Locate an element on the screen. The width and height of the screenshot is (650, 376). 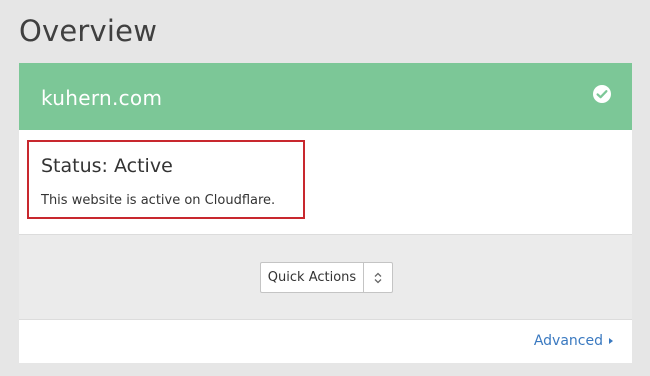
caret-right-icon is located at coordinates (611, 341).